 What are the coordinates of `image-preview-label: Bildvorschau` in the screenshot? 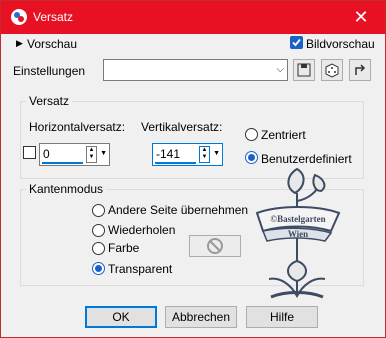 It's located at (340, 44).